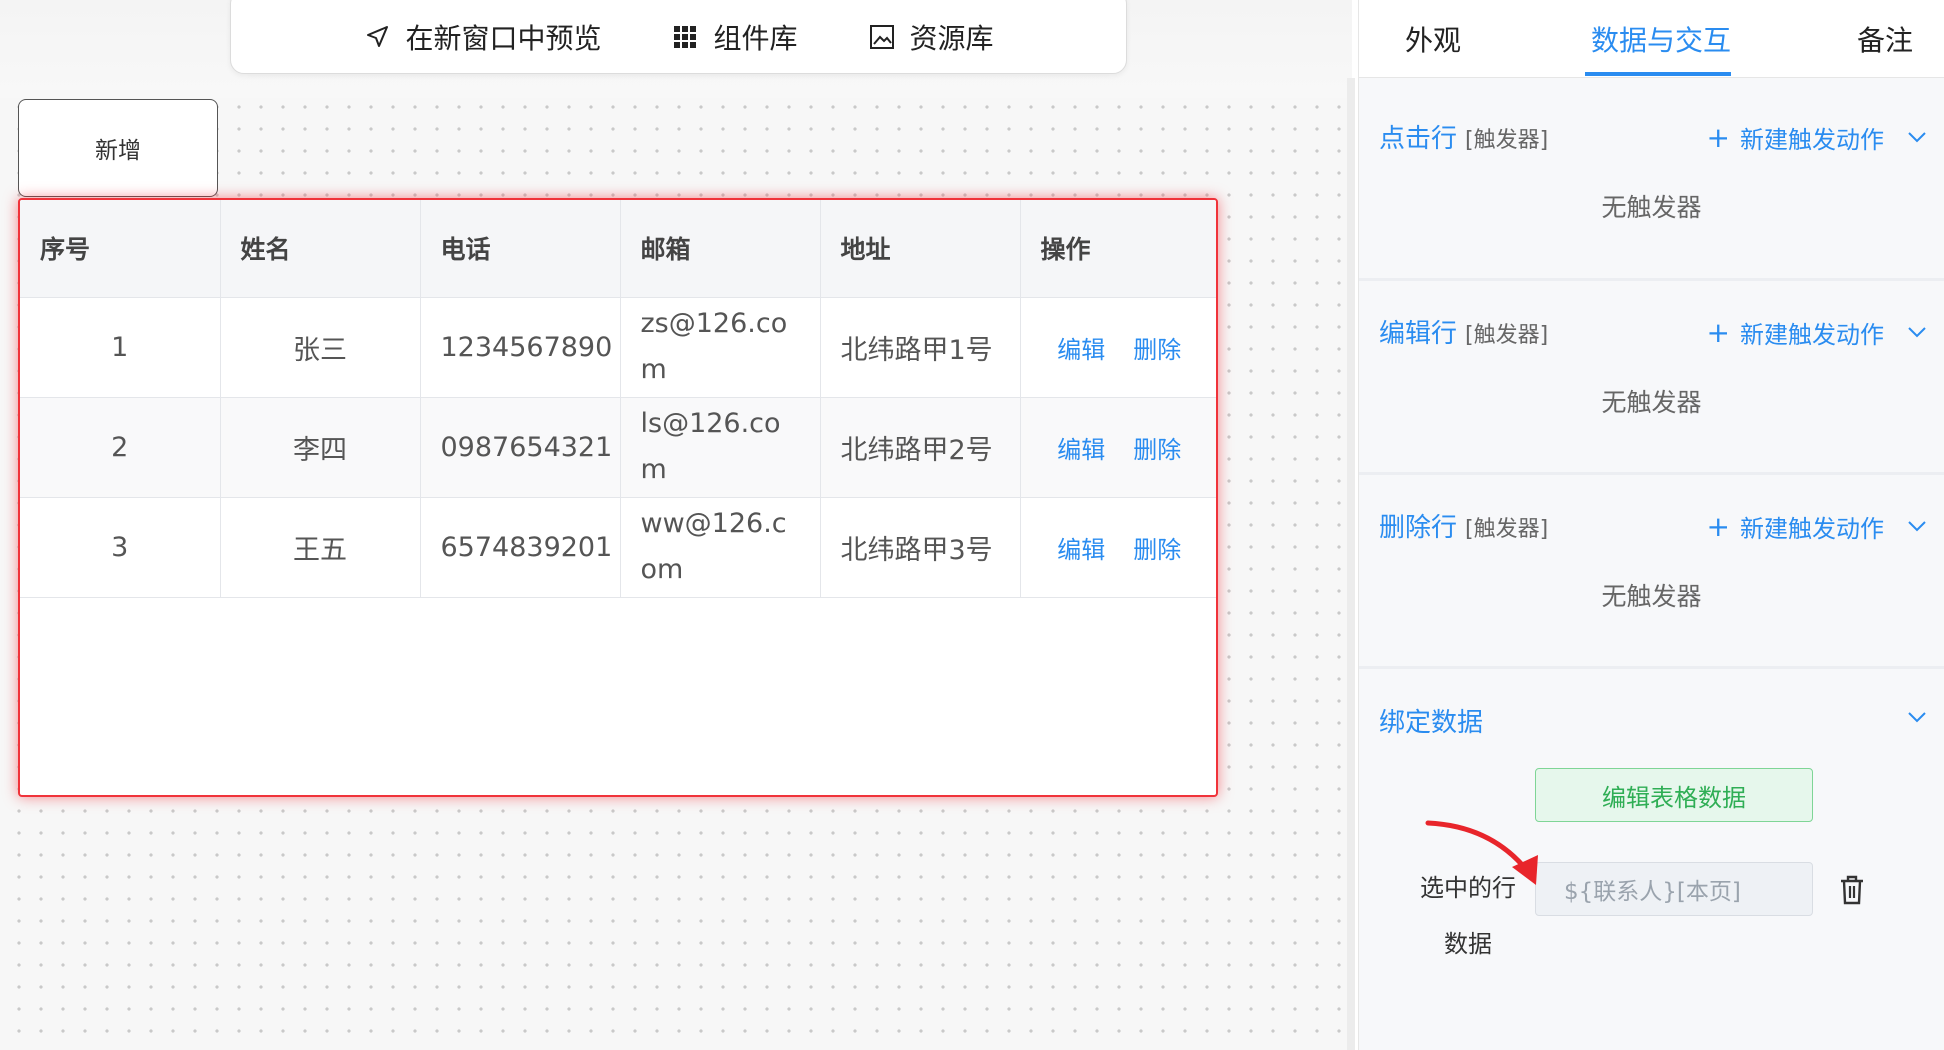 This screenshot has height=1050, width=1944. Describe the element at coordinates (1118, 249) in the screenshot. I see `column-header: 操作` at that location.